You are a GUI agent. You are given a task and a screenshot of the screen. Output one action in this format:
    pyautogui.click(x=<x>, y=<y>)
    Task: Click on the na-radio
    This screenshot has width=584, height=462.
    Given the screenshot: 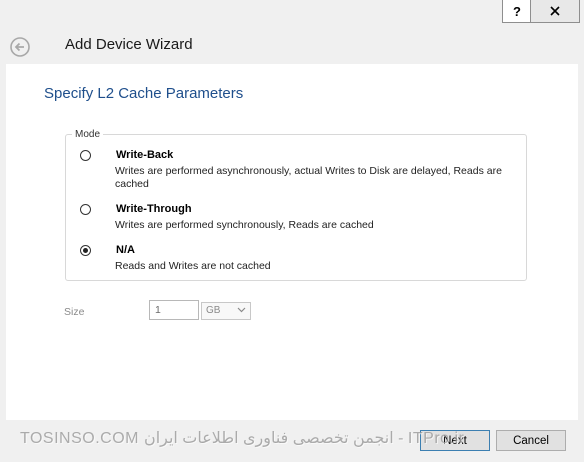 What is the action you would take?
    pyautogui.click(x=85, y=250)
    